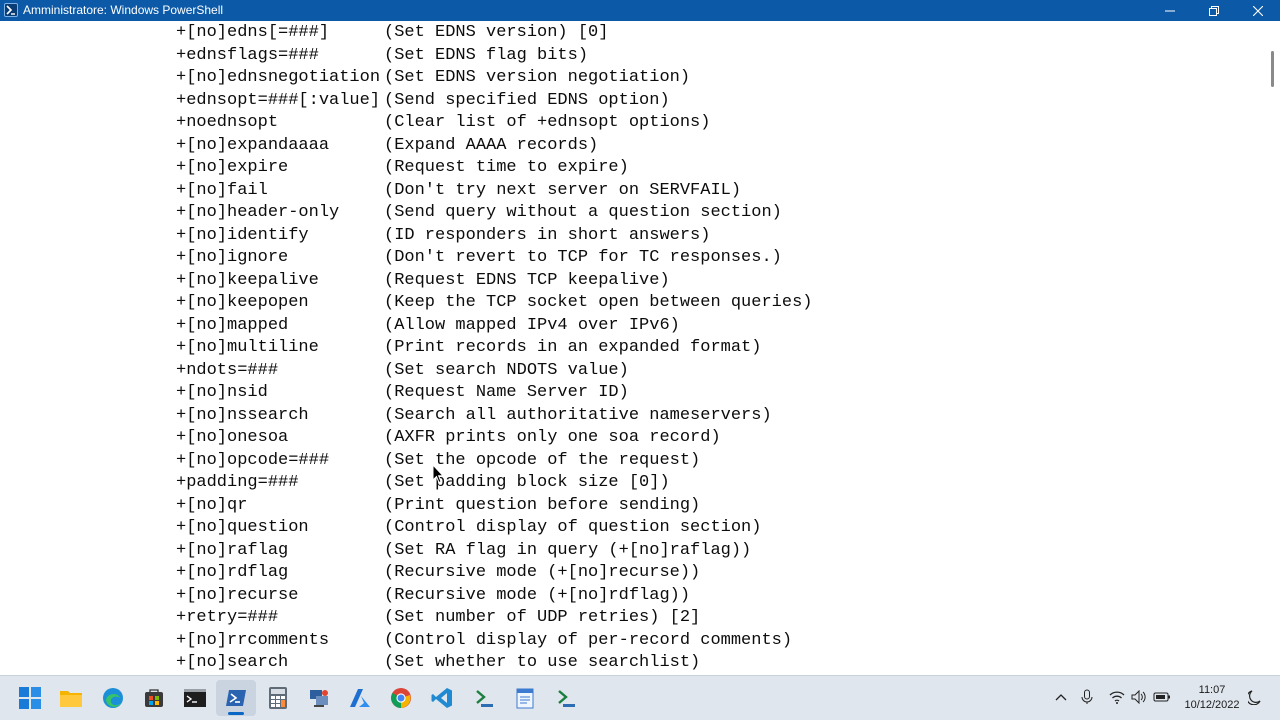 The image size is (1280, 720). I want to click on clock-time: 11:07, so click(1212, 690).